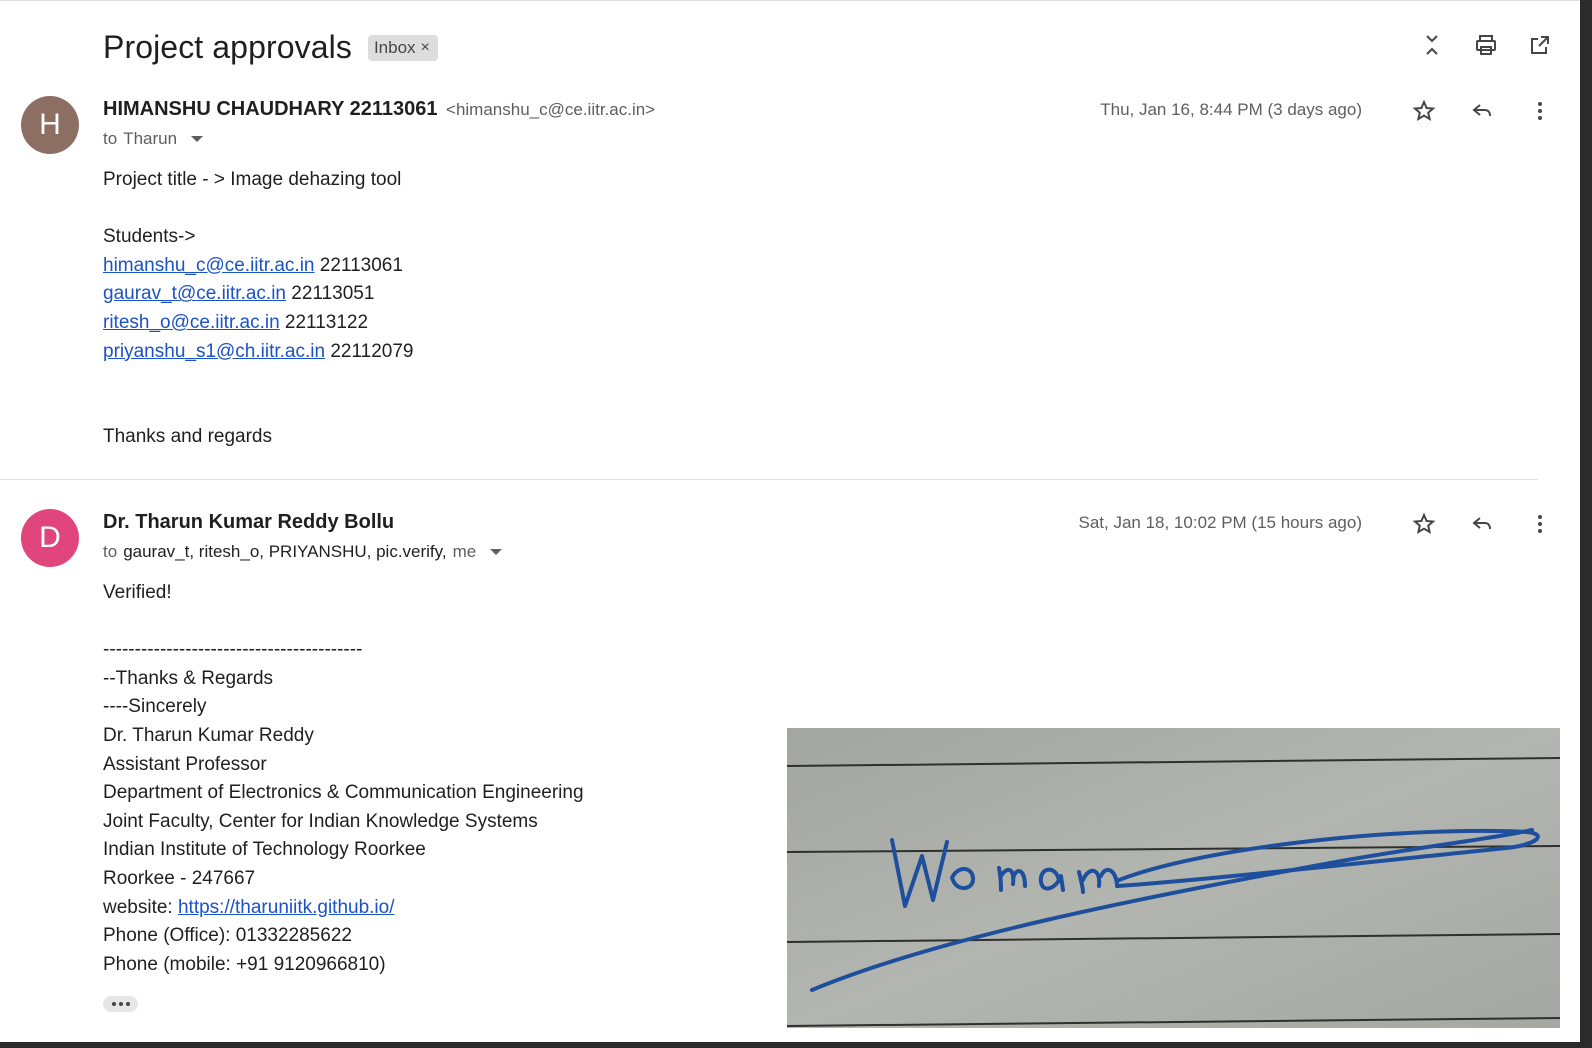 This screenshot has width=1592, height=1048. I want to click on student-email-link: gaurav_t@ce.iitr.ac.in, so click(194, 293).